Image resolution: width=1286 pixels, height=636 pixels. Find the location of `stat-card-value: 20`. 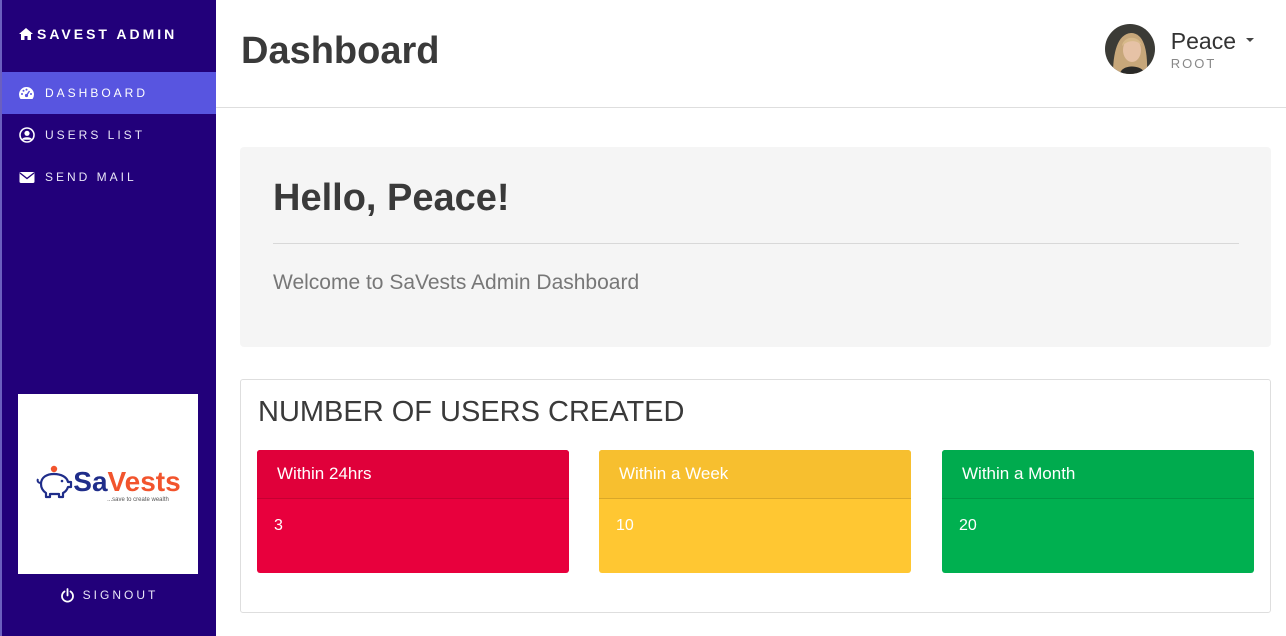

stat-card-value: 20 is located at coordinates (968, 525).